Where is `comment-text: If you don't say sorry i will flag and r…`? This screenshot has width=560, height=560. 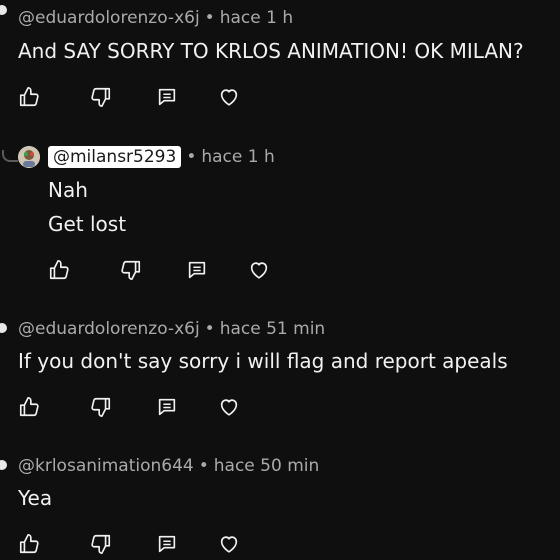 comment-text: If you don't say sorry i will flag and r… is located at coordinates (263, 361).